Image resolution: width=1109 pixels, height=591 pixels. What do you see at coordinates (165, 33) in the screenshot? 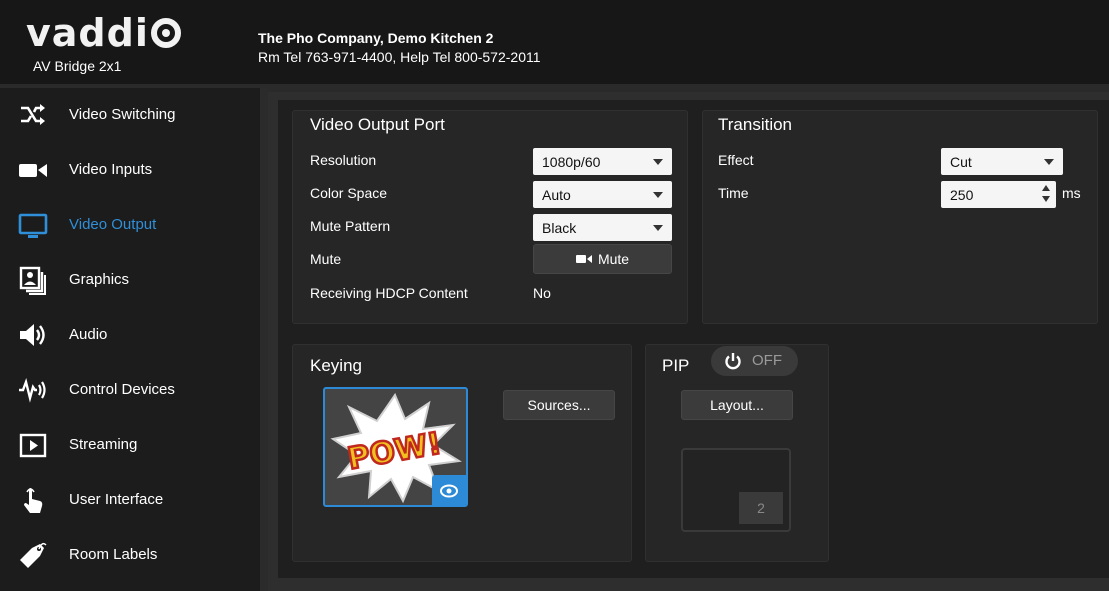
I see `logo-o-icon` at bounding box center [165, 33].